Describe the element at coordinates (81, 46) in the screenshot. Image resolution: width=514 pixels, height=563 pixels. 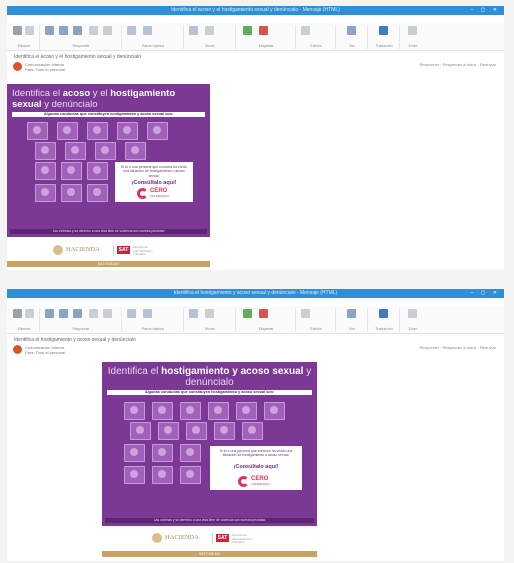
I see `ribbon-label: Responder` at that location.